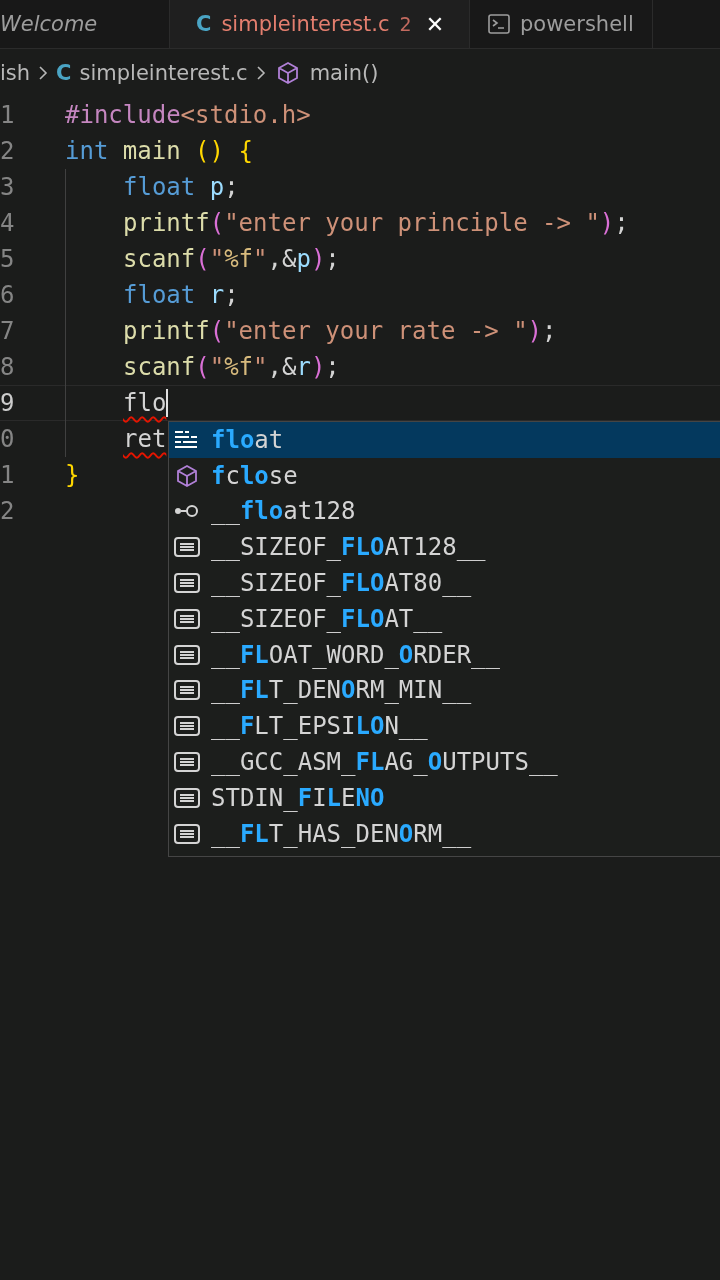 The width and height of the screenshot is (720, 1280). Describe the element at coordinates (167, 403) in the screenshot. I see `text-cursor` at that location.